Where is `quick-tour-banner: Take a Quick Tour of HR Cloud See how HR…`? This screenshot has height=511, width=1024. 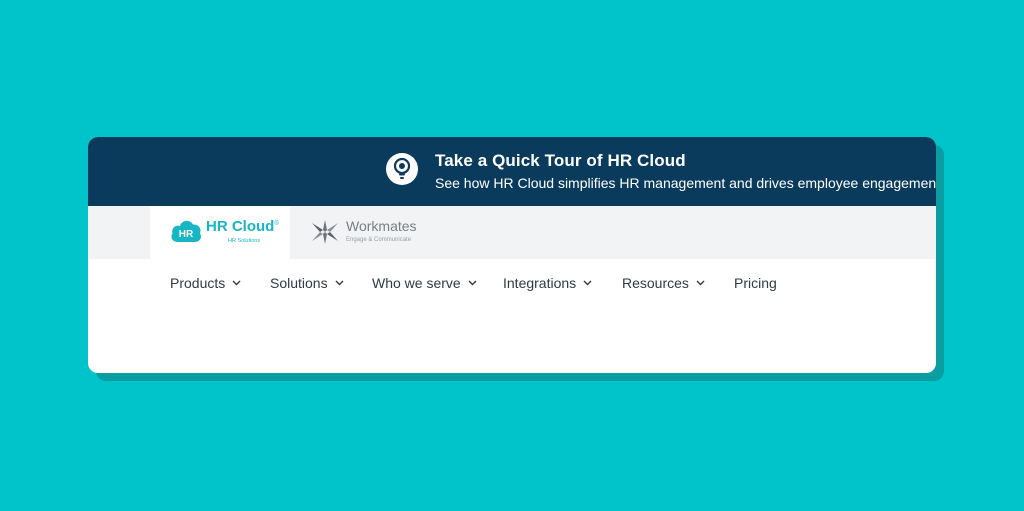 quick-tour-banner: Take a Quick Tour of HR Cloud See how HR… is located at coordinates (512, 171).